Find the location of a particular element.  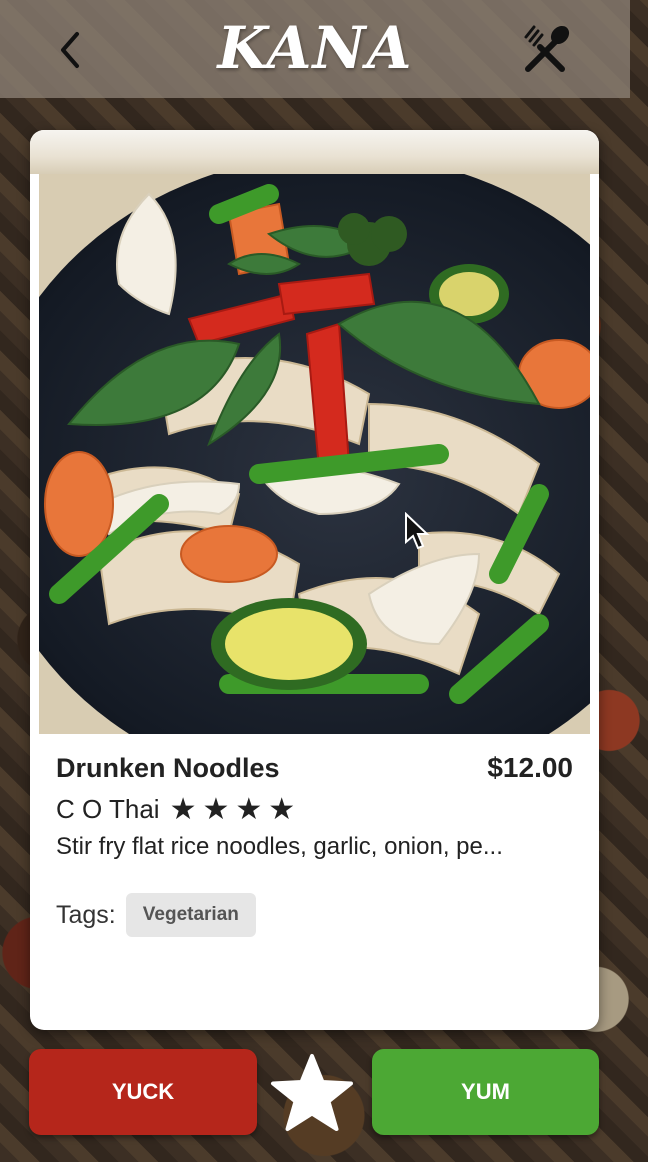

tag-badge: Vegetarian is located at coordinates (190, 915).